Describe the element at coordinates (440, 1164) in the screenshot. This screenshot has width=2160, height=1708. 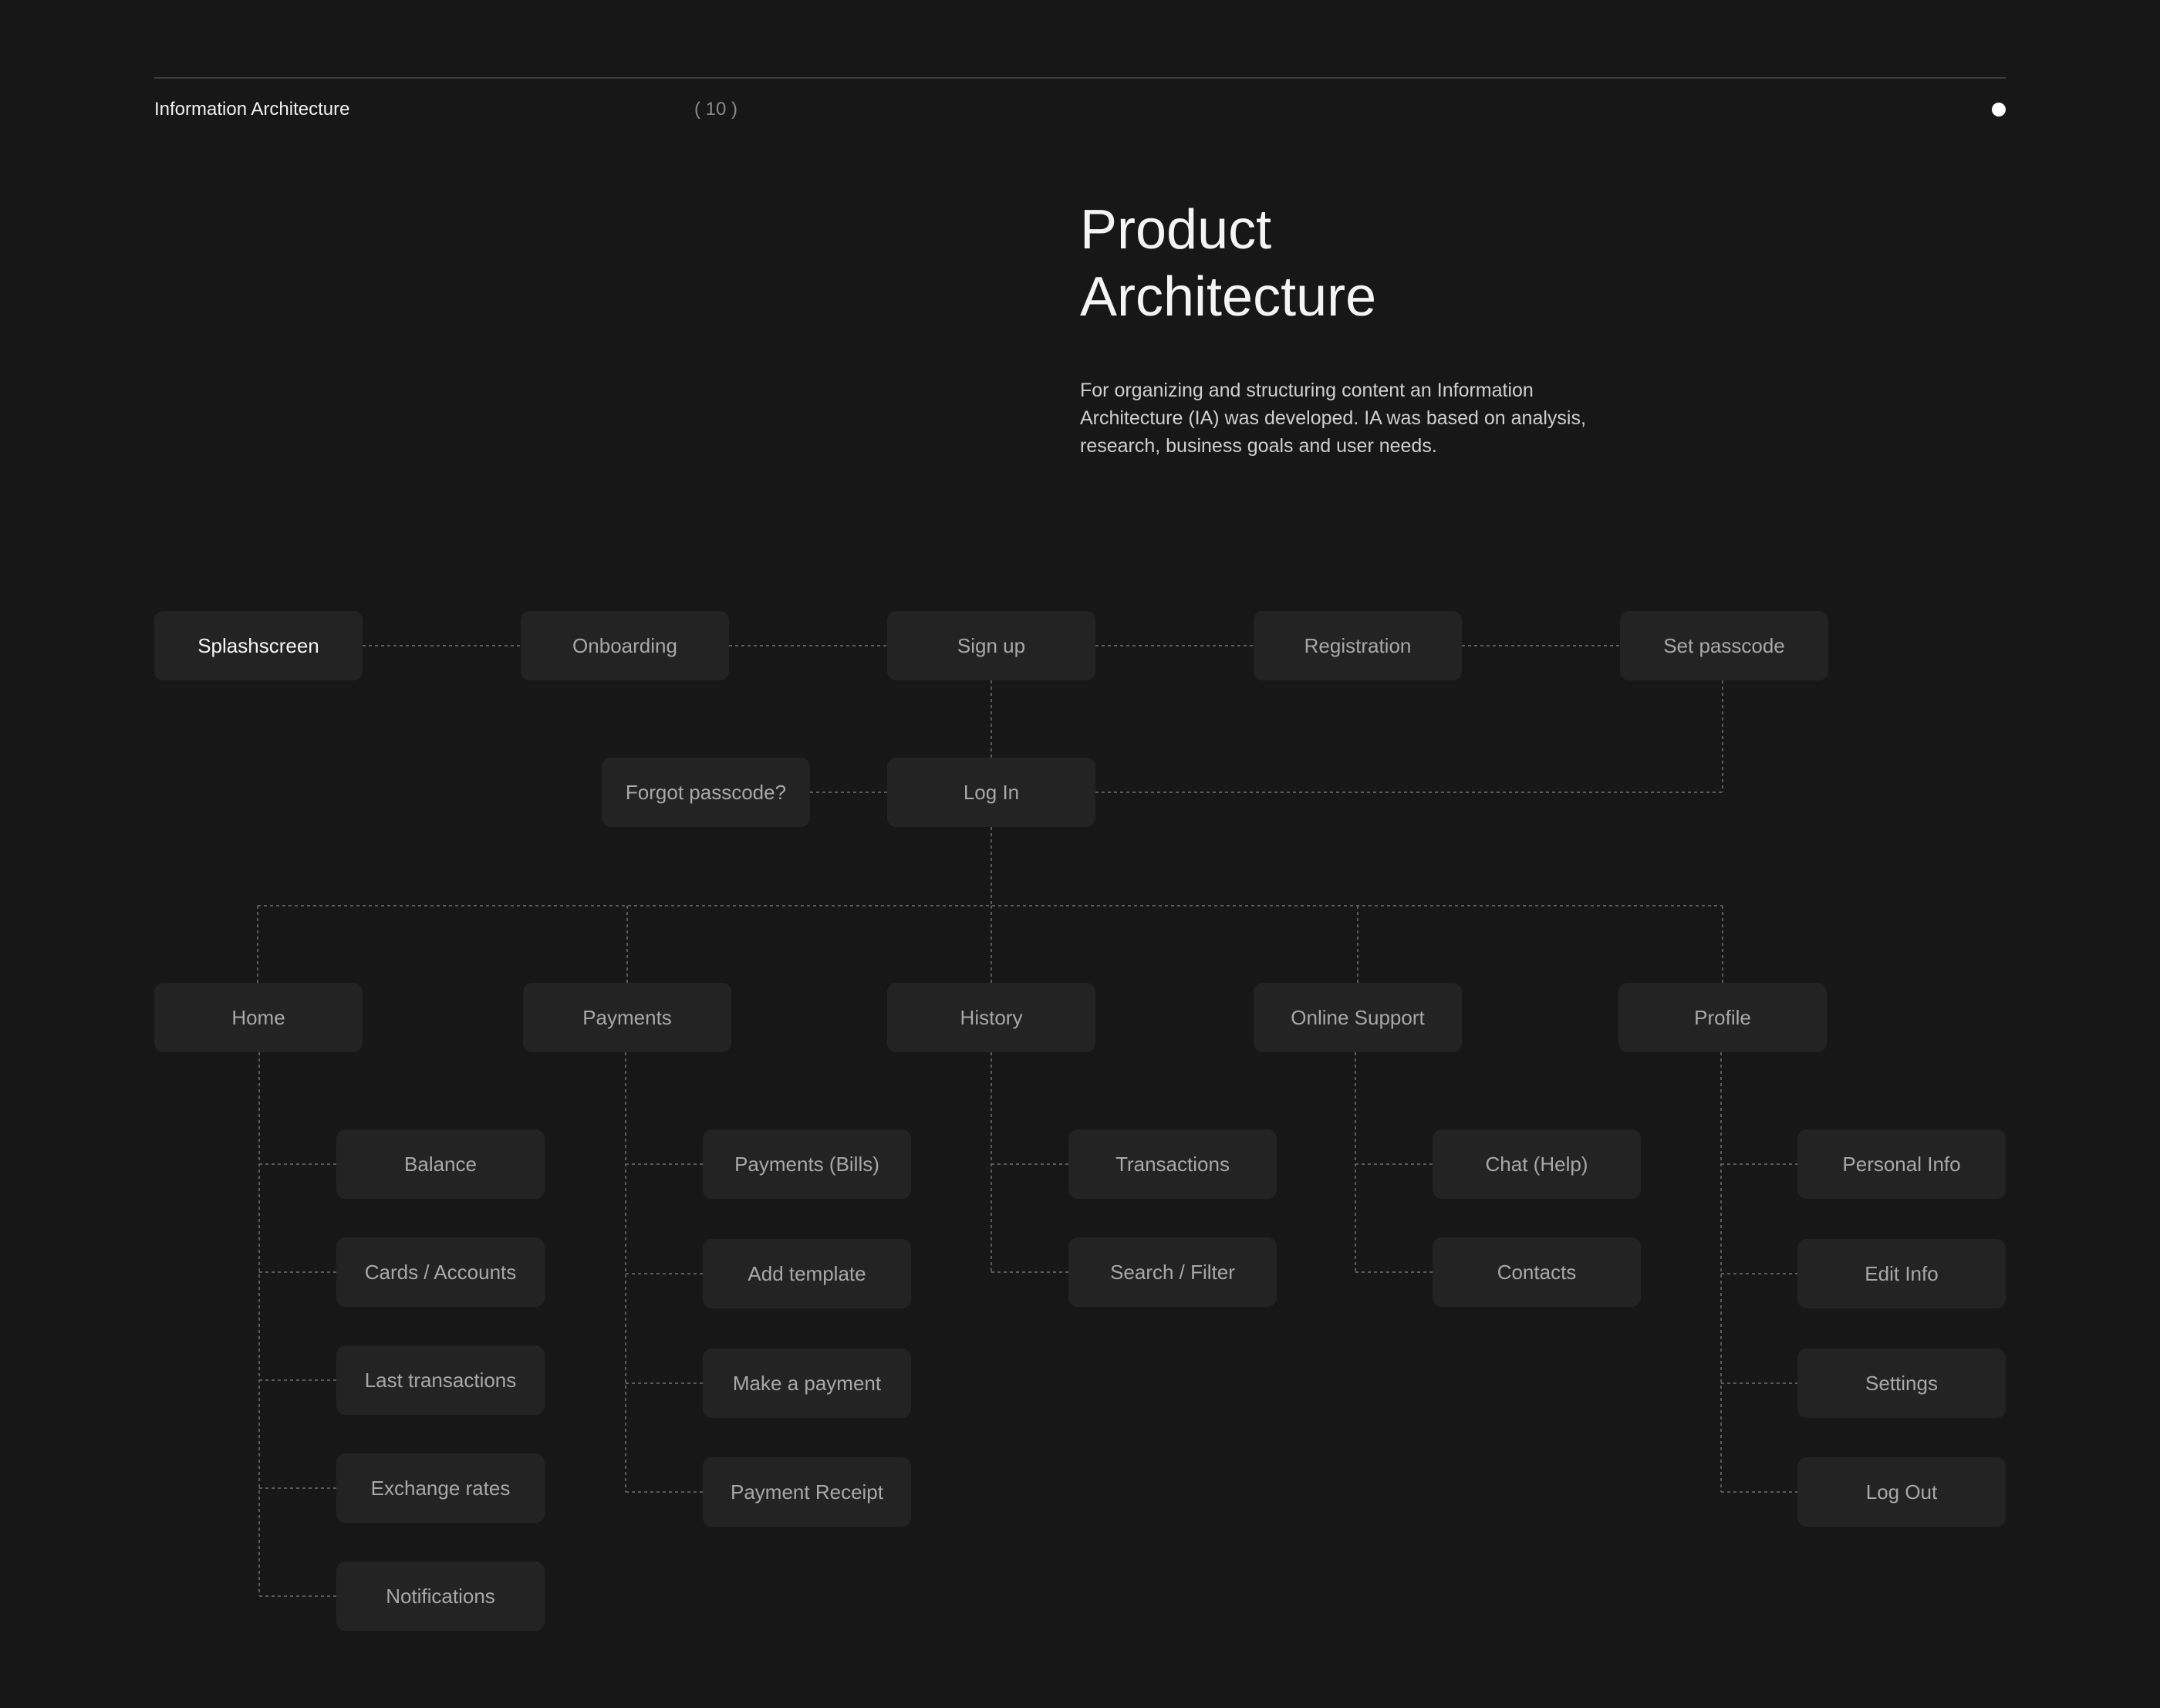
I see `node-balance: Balance` at that location.